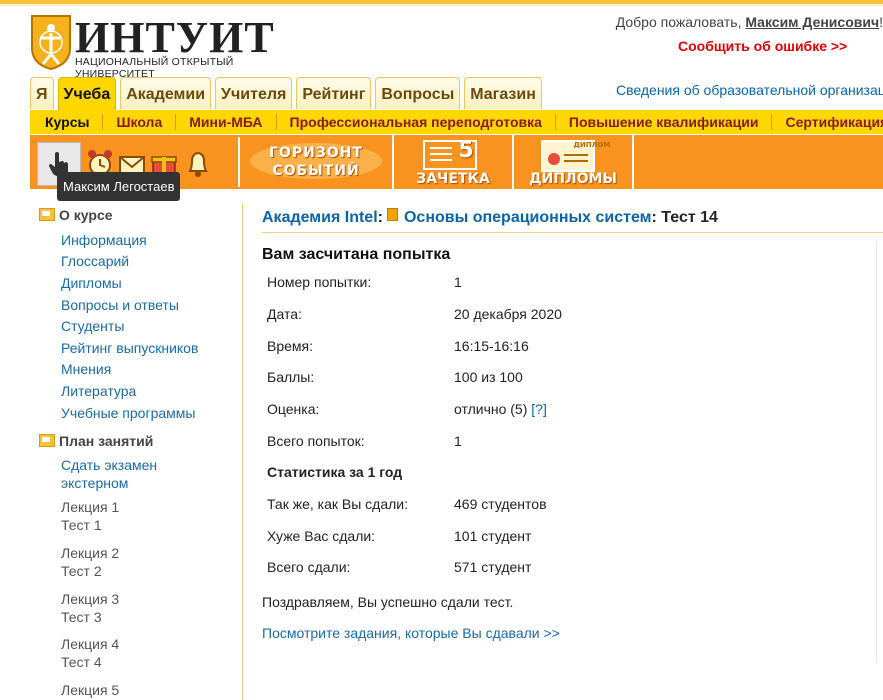 The height and width of the screenshot is (700, 883). I want to click on submenu-retraining: Профессиональная переподготовка, so click(416, 122).